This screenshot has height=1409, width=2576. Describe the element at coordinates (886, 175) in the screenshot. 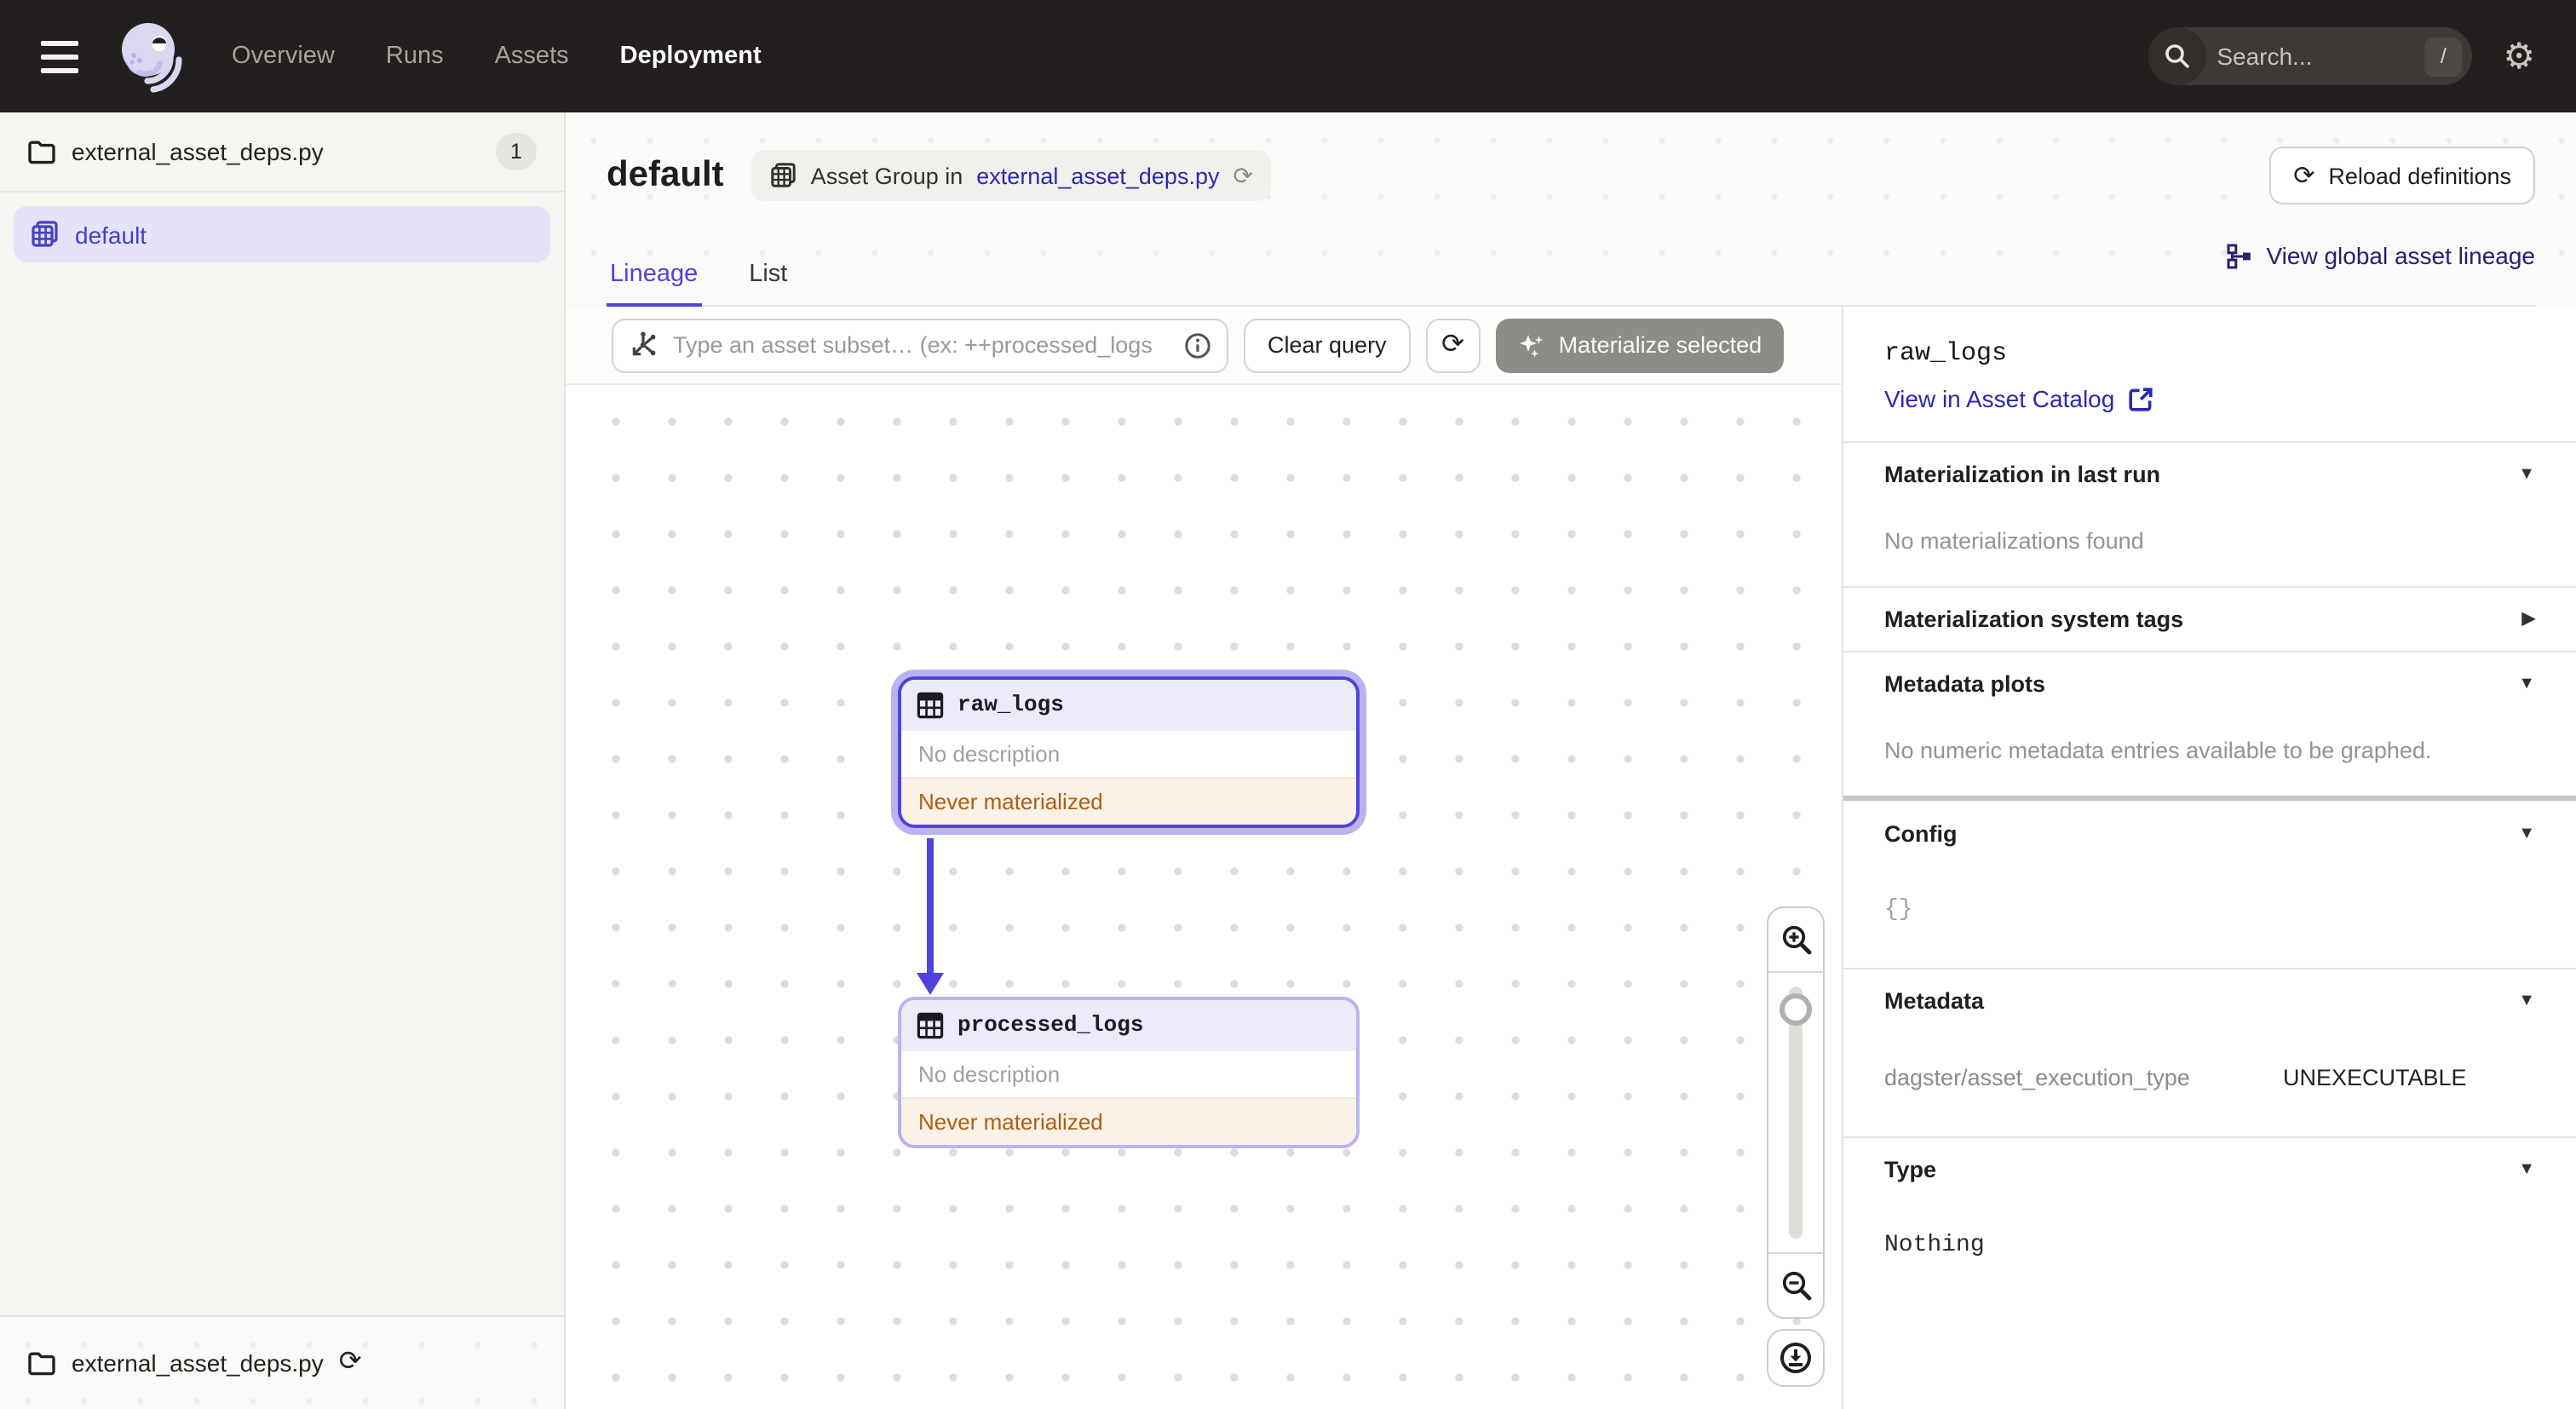

I see `breadcrumb-prefix: Asset Group in` at that location.